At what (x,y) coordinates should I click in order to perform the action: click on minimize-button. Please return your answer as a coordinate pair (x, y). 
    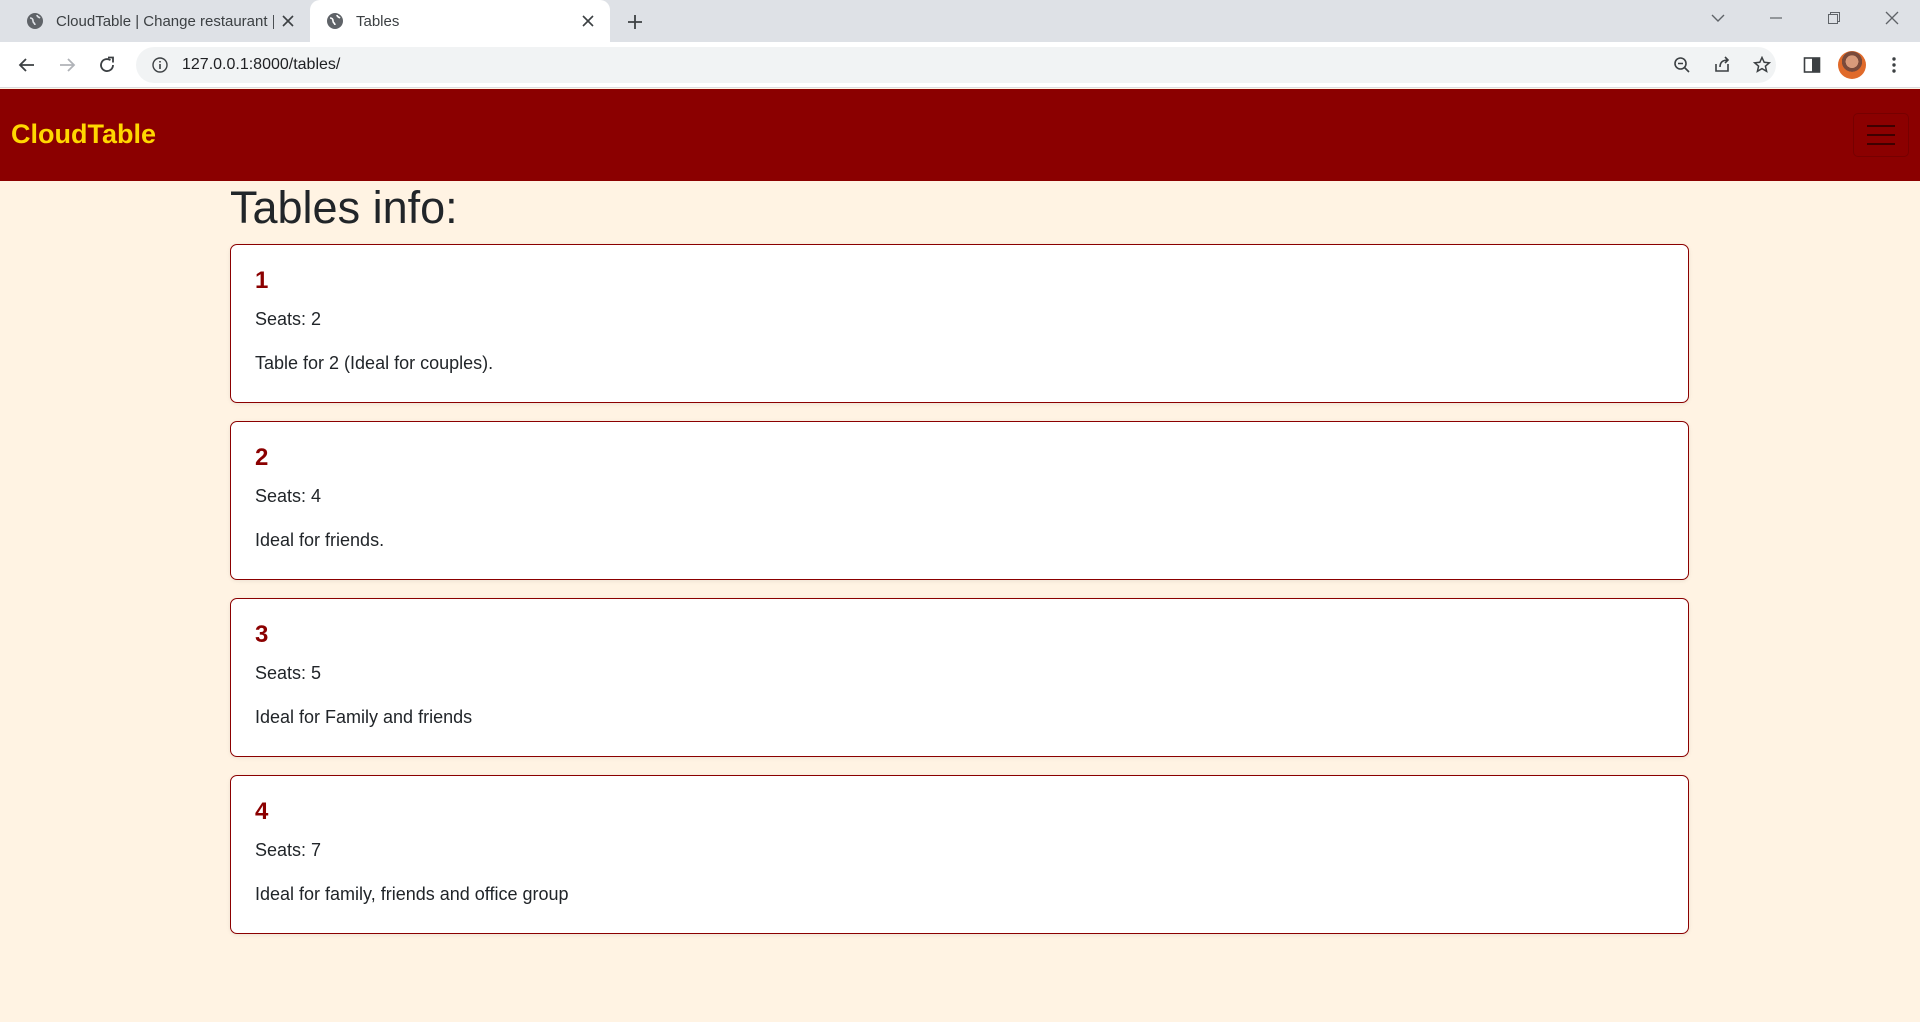
    Looking at the image, I should click on (1776, 18).